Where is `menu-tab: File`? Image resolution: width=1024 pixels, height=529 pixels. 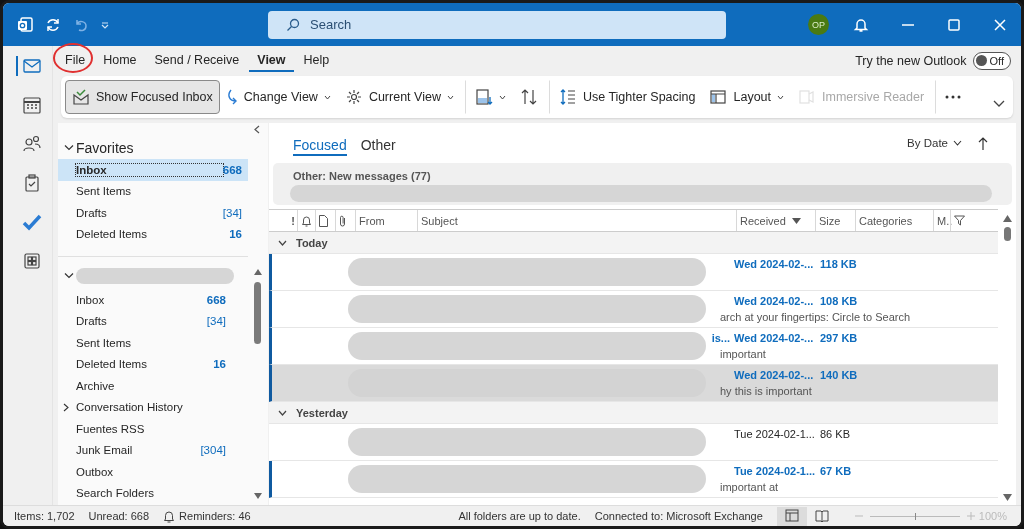 menu-tab: File is located at coordinates (75, 60).